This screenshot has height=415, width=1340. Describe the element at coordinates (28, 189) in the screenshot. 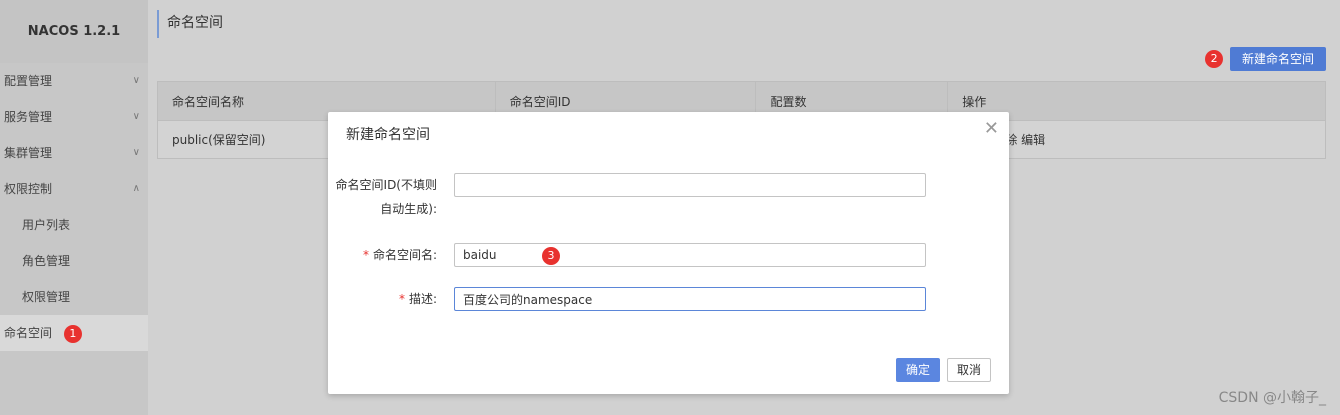

I see `sidebar-item-label: 权限控制` at that location.